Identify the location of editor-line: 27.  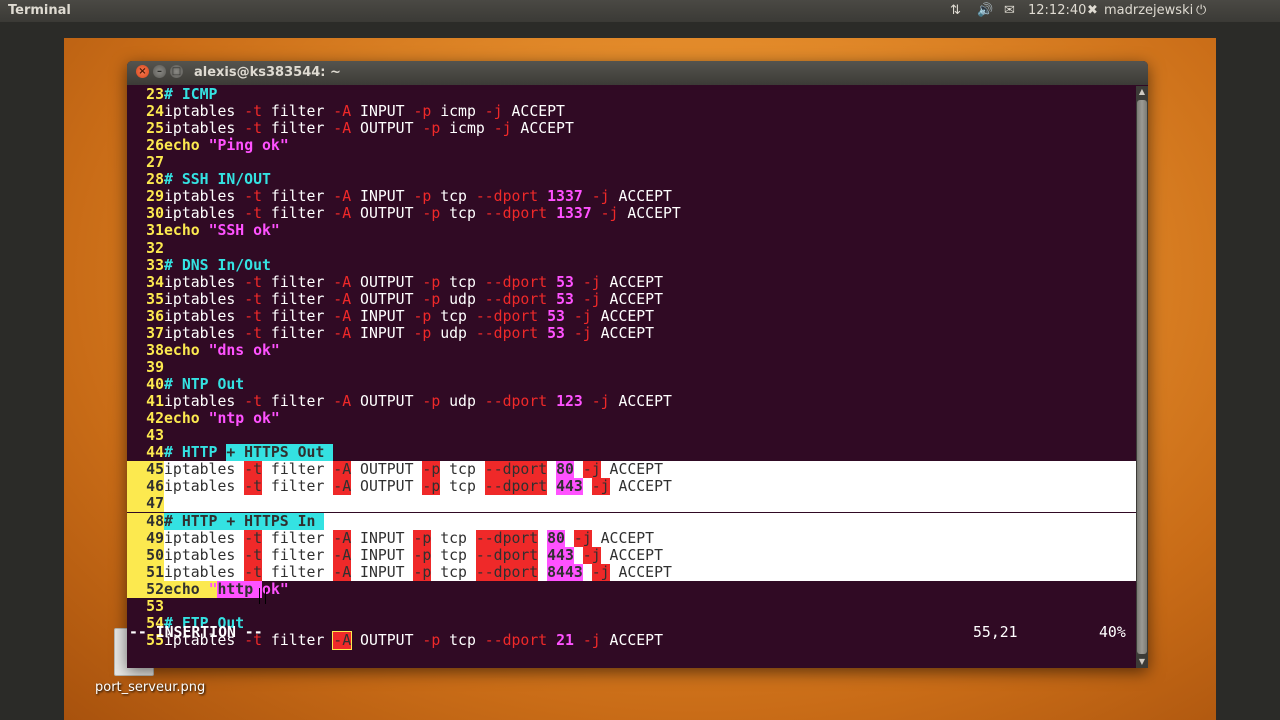
(631, 162).